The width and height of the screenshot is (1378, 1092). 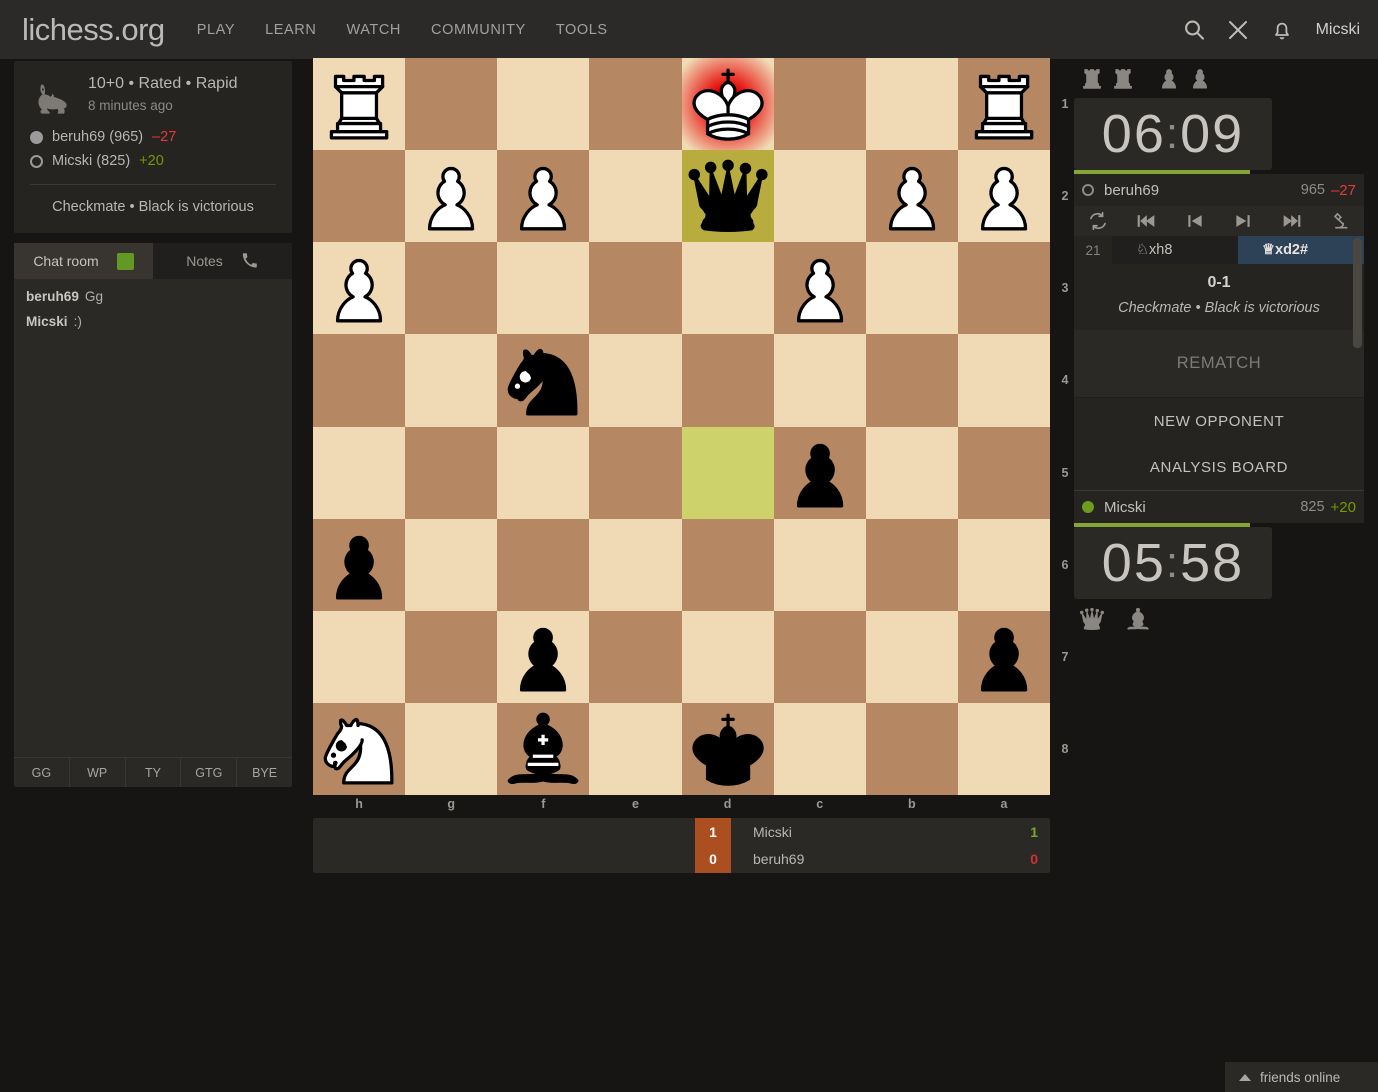 I want to click on board-square-e6, so click(x=635, y=564).